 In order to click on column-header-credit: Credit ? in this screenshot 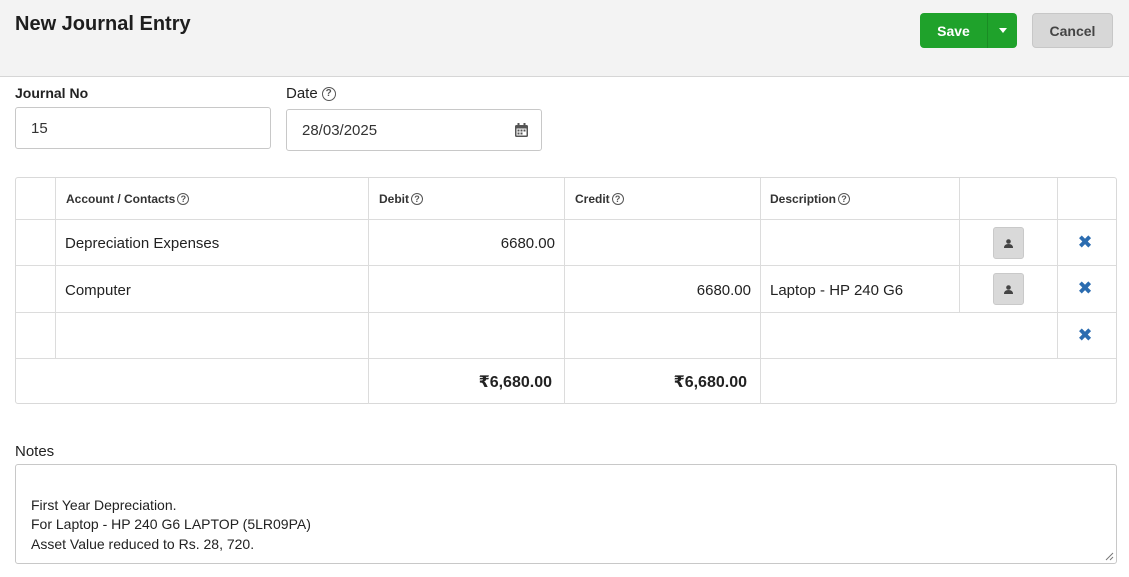, I will do `click(665, 199)`.